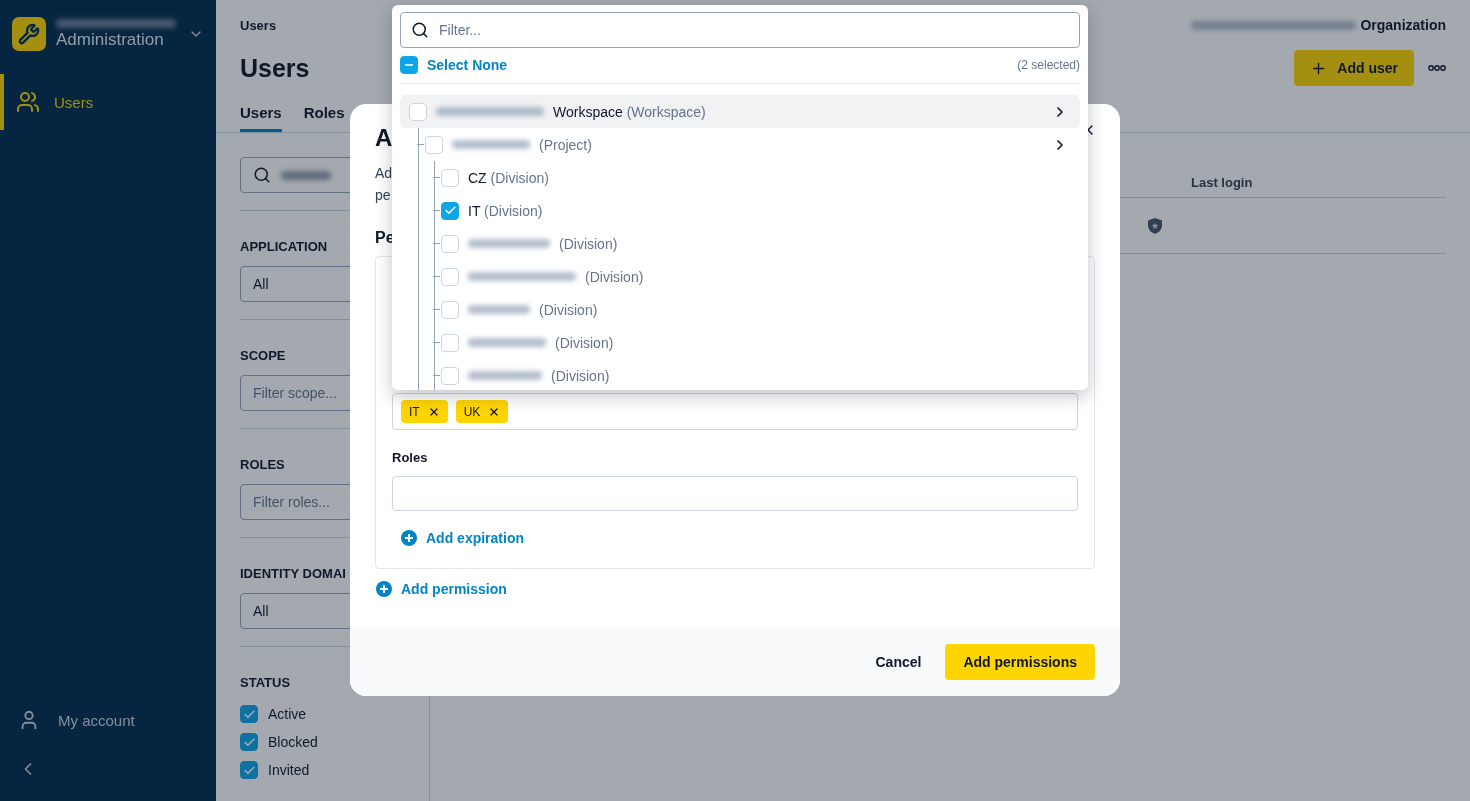  I want to click on select-none-link: Select None, so click(454, 64).